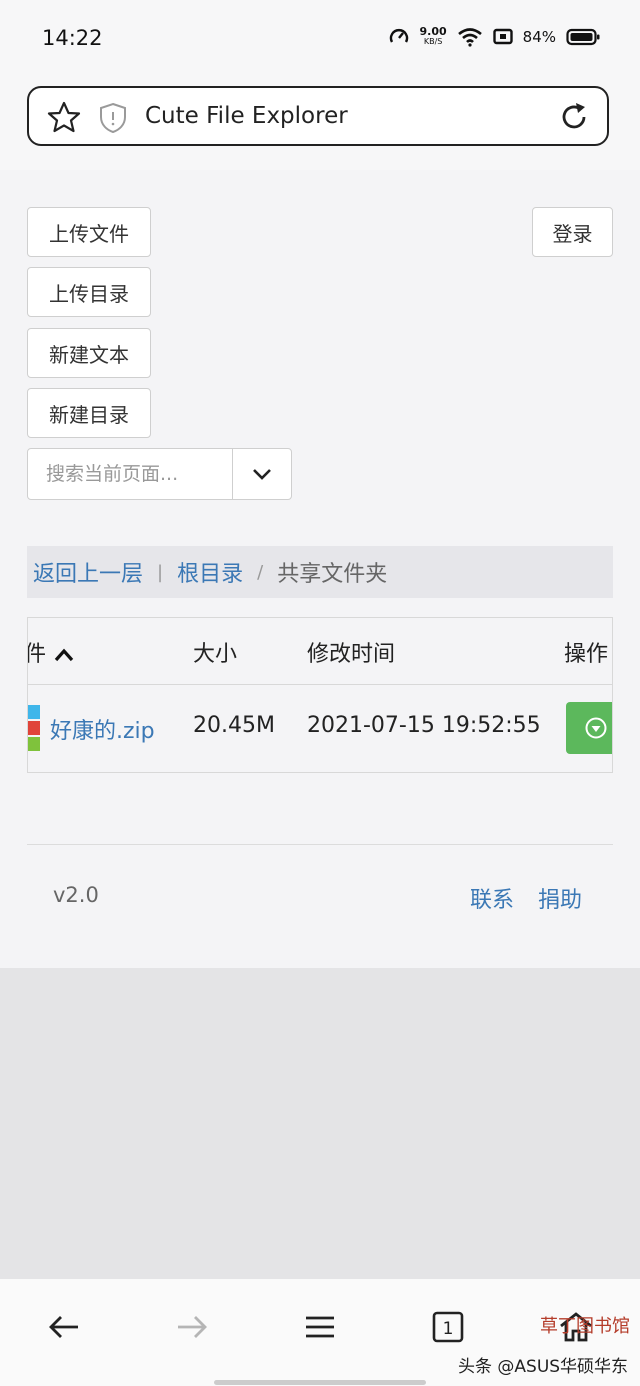 The height and width of the screenshot is (1386, 640). Describe the element at coordinates (332, 574) in the screenshot. I see `breadcrumb-current: 共享文件夹` at that location.